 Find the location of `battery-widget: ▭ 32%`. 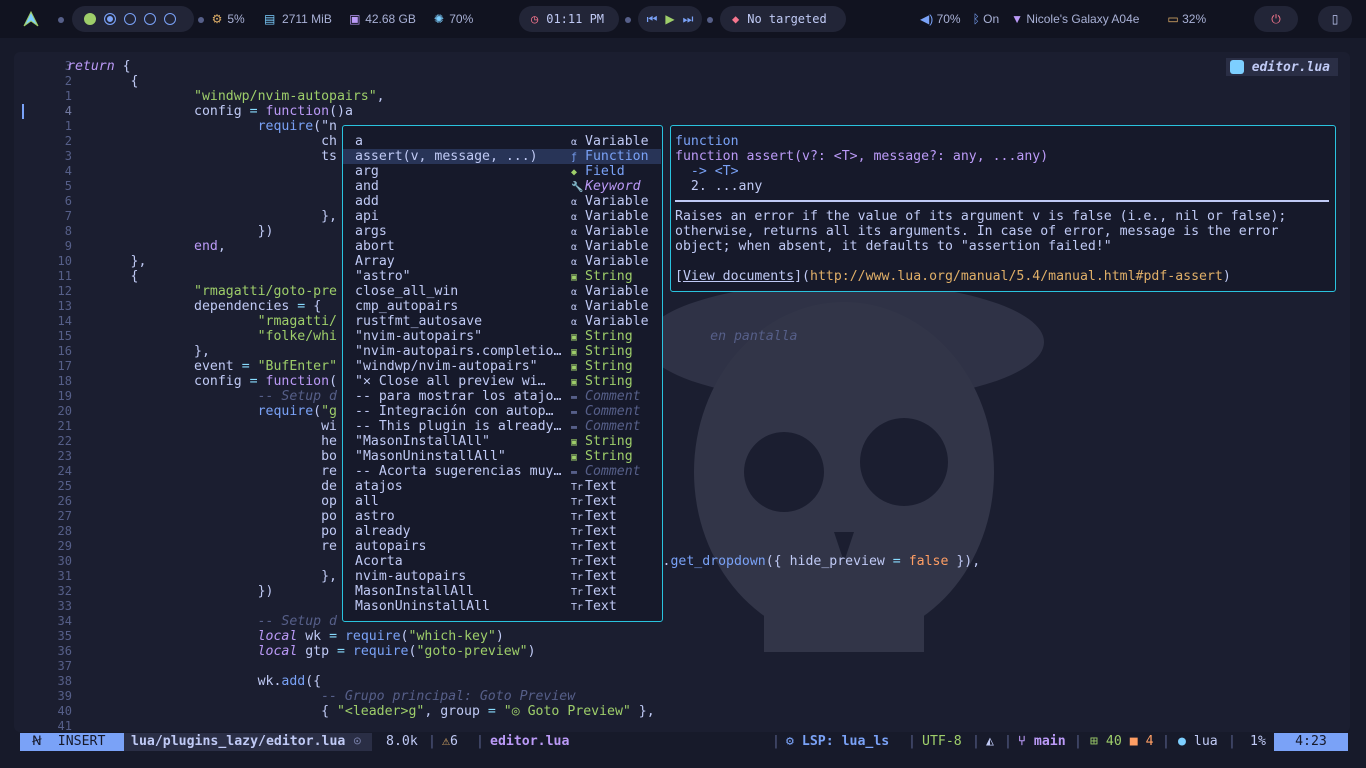

battery-widget: ▭ 32% is located at coordinates (1186, 19).